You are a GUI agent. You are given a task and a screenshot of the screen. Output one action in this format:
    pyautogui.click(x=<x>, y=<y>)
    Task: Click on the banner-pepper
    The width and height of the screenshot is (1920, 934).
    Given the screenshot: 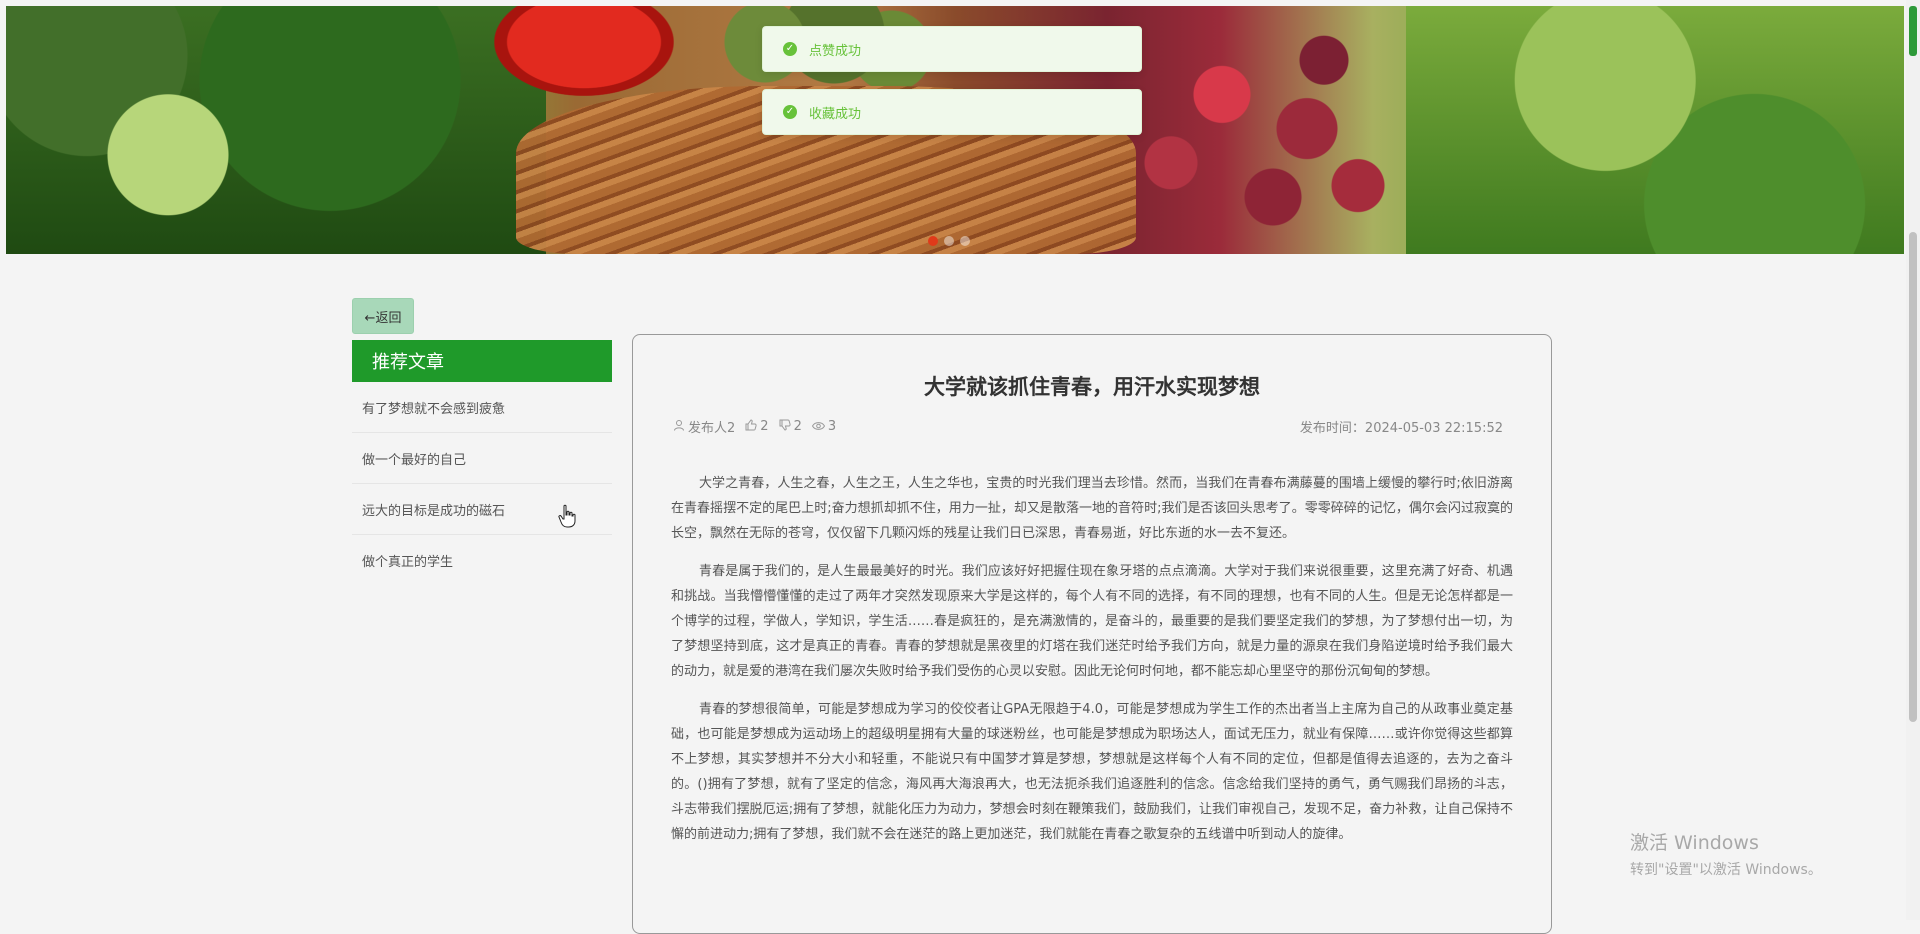 What is the action you would take?
    pyautogui.click(x=584, y=51)
    